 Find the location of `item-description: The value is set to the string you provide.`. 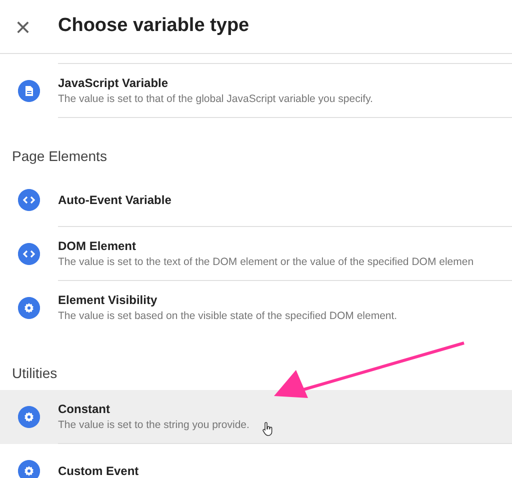

item-description: The value is set to the string you provide. is located at coordinates (154, 425).